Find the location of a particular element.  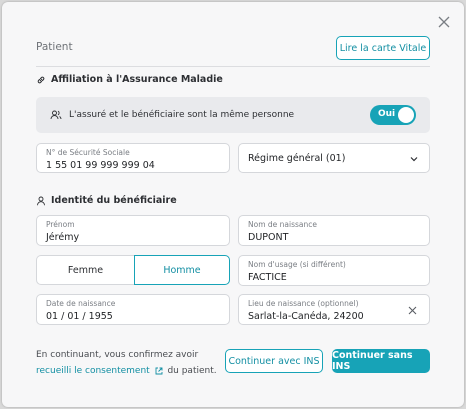

ss-number-value: 1 55 01 99 999 999 04 is located at coordinates (100, 165).